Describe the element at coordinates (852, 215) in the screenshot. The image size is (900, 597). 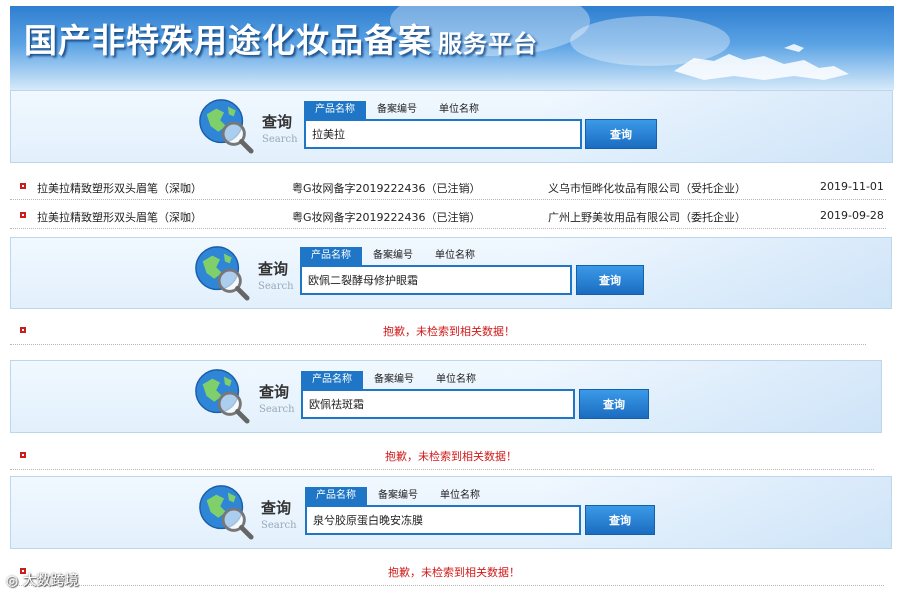
I see `result-date: 2019-09-28` at that location.